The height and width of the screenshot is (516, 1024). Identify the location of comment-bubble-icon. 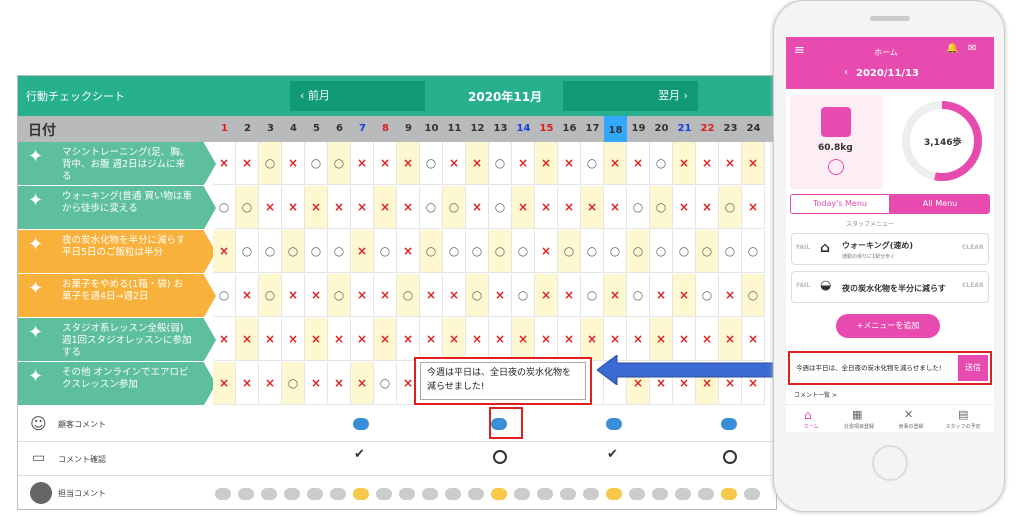
(361, 424).